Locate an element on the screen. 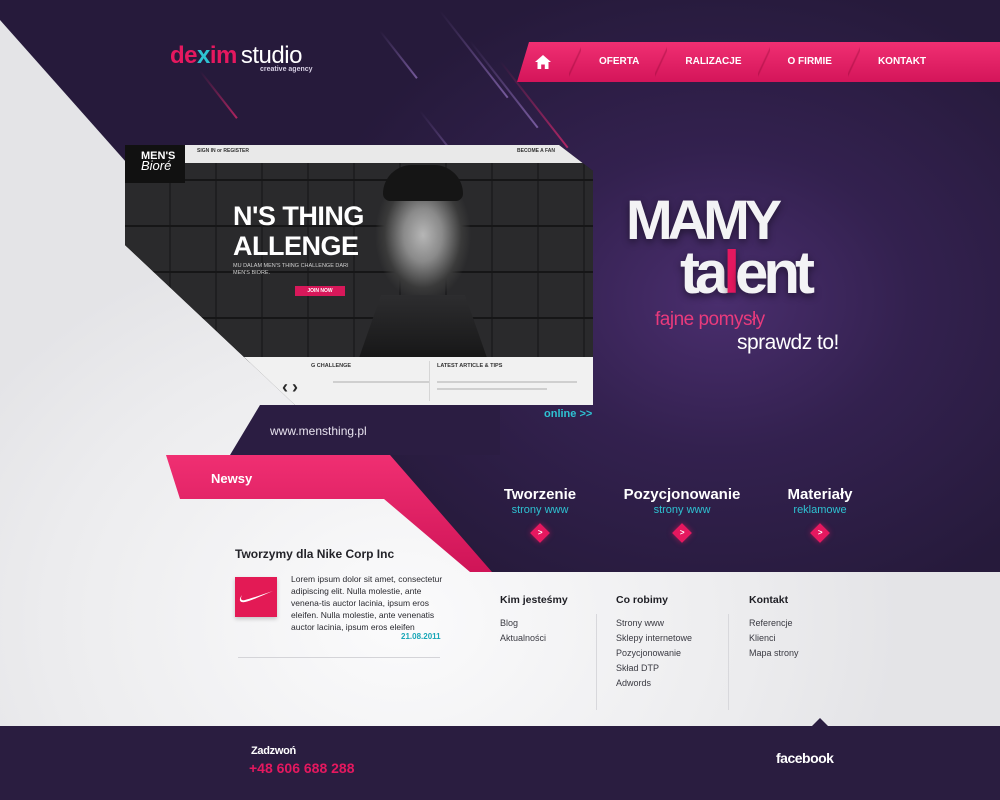  footer-col-heading: Kim jesteśmy is located at coordinates (534, 600).